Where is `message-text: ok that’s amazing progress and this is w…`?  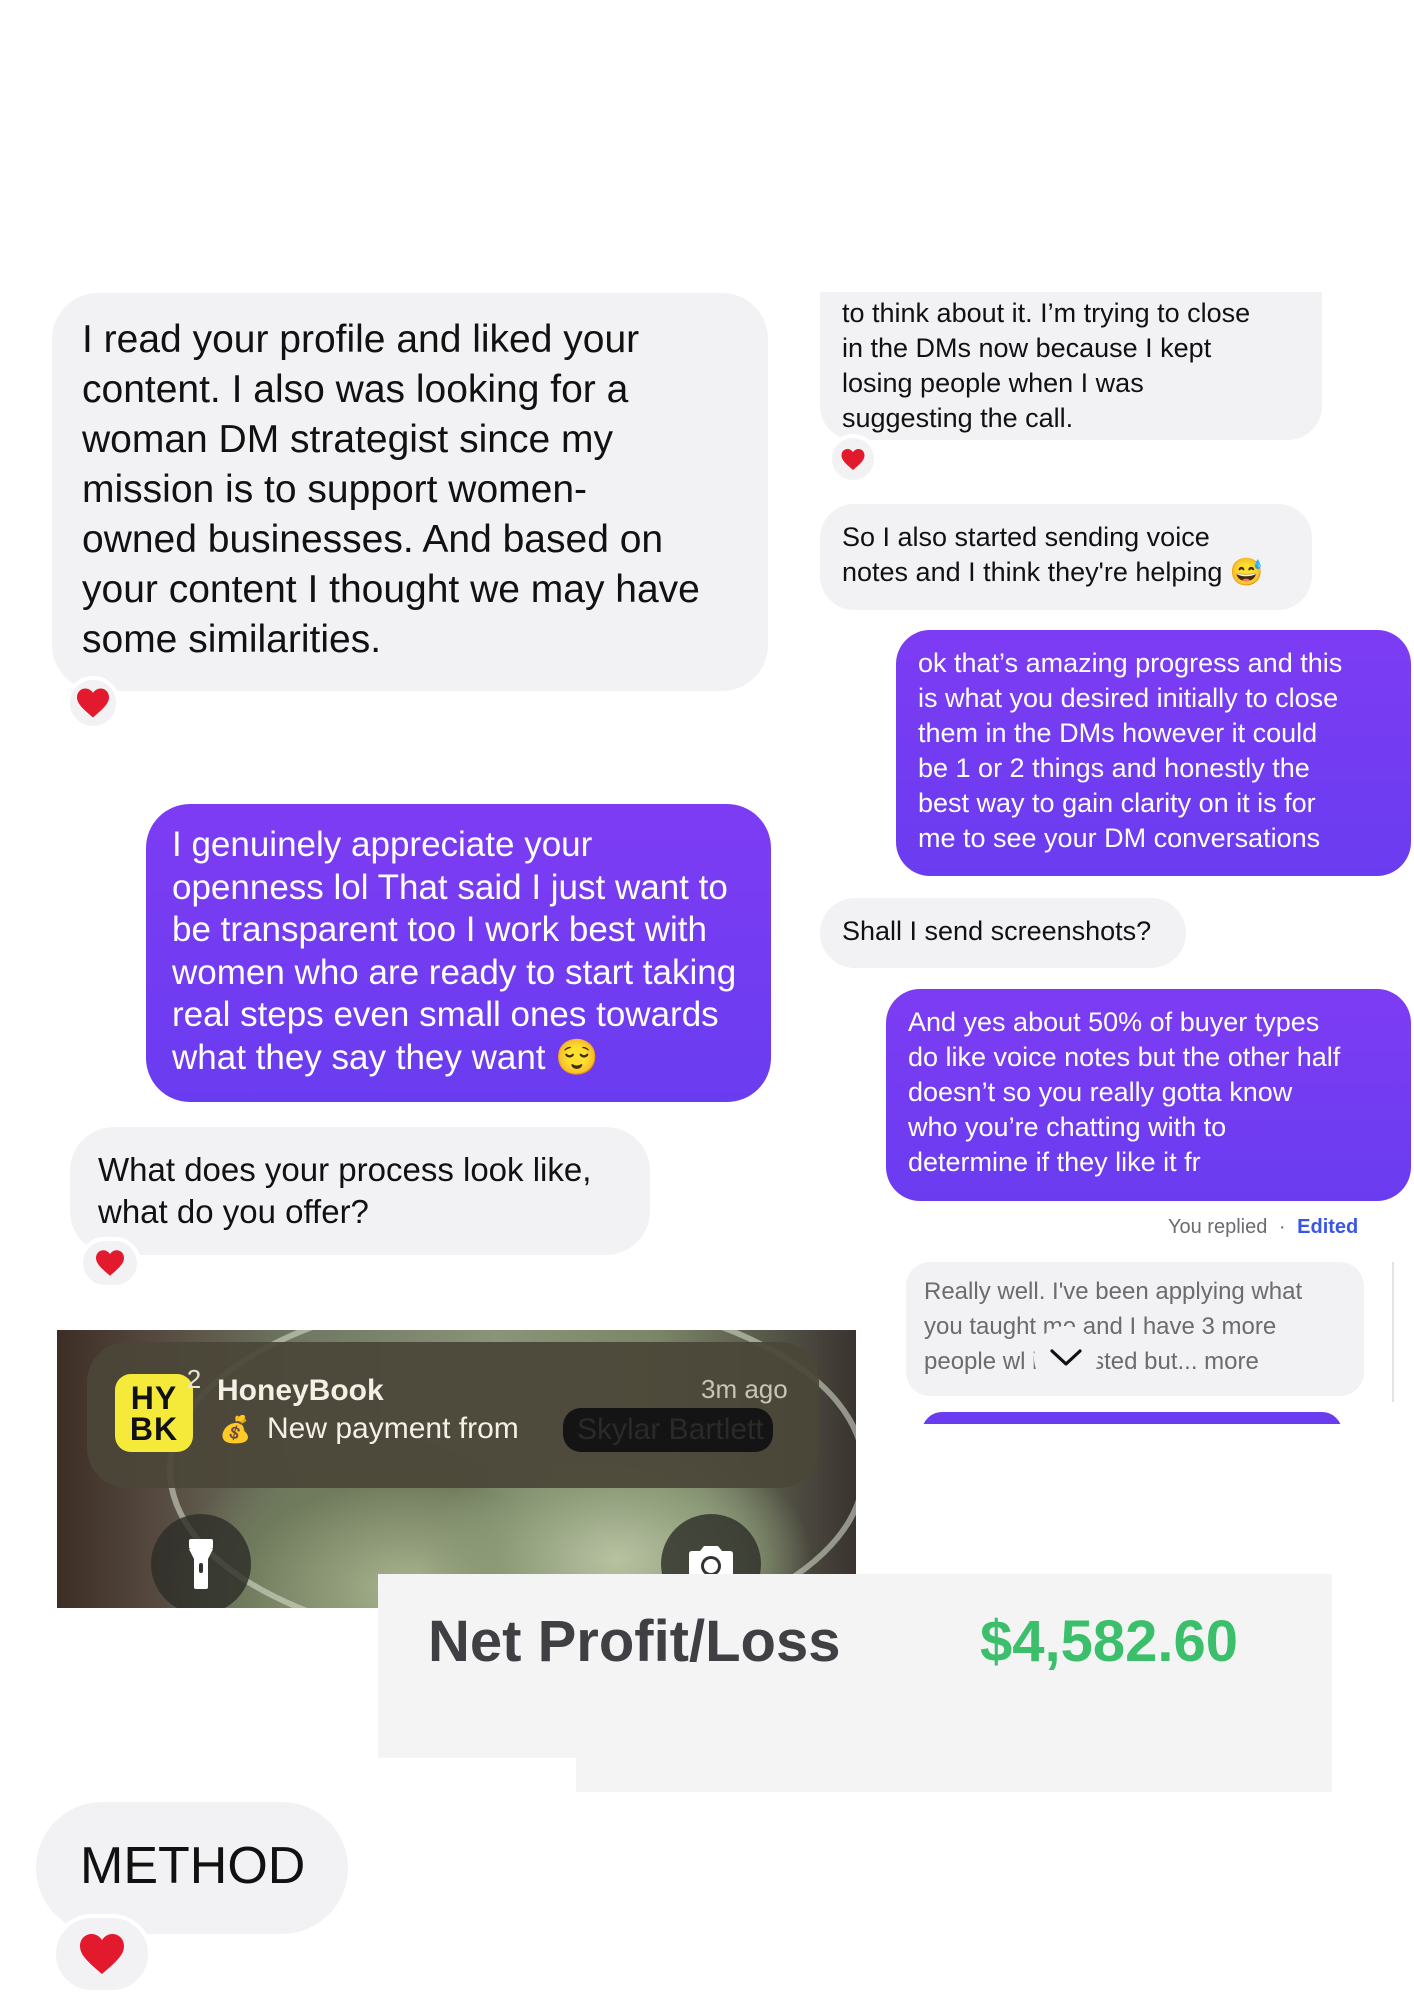 message-text: ok that’s amazing progress and this is w… is located at coordinates (1130, 750).